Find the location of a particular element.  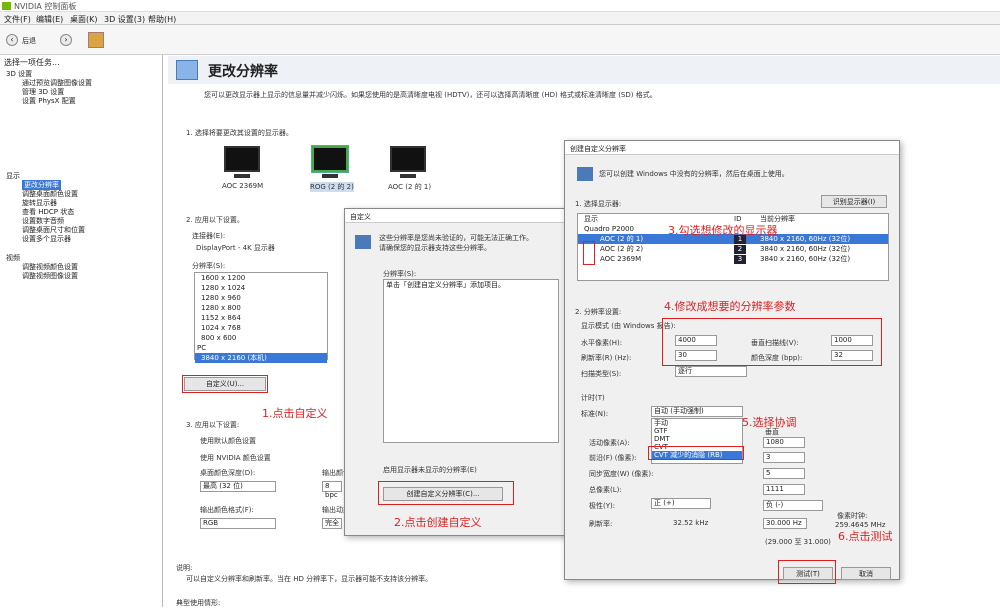

annotation-2: 2.点击创建自定义 is located at coordinates (438, 522).